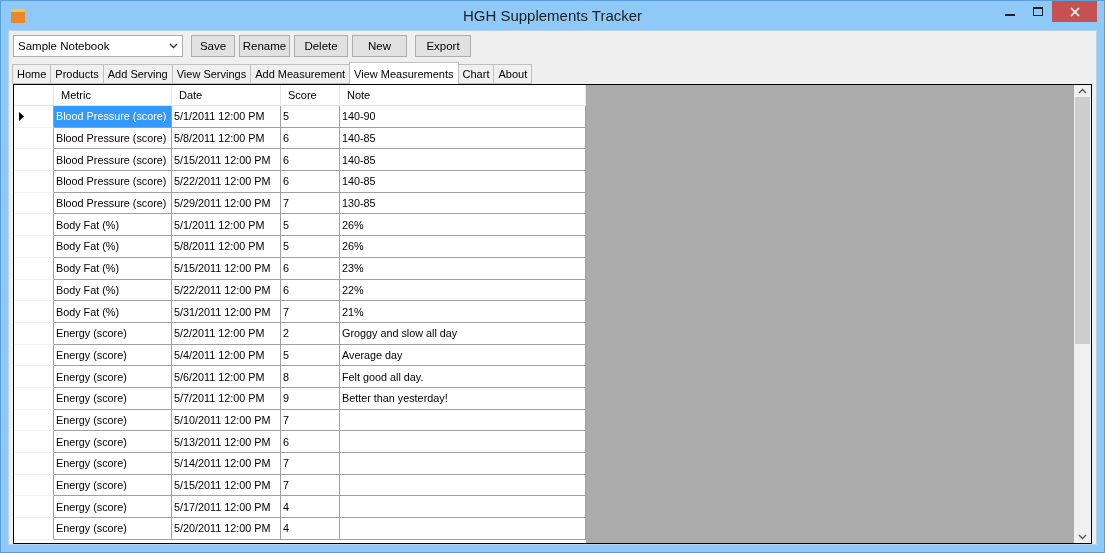  What do you see at coordinates (226, 355) in the screenshot?
I see `table-cell: 5/4/2011 12:00 PM` at bounding box center [226, 355].